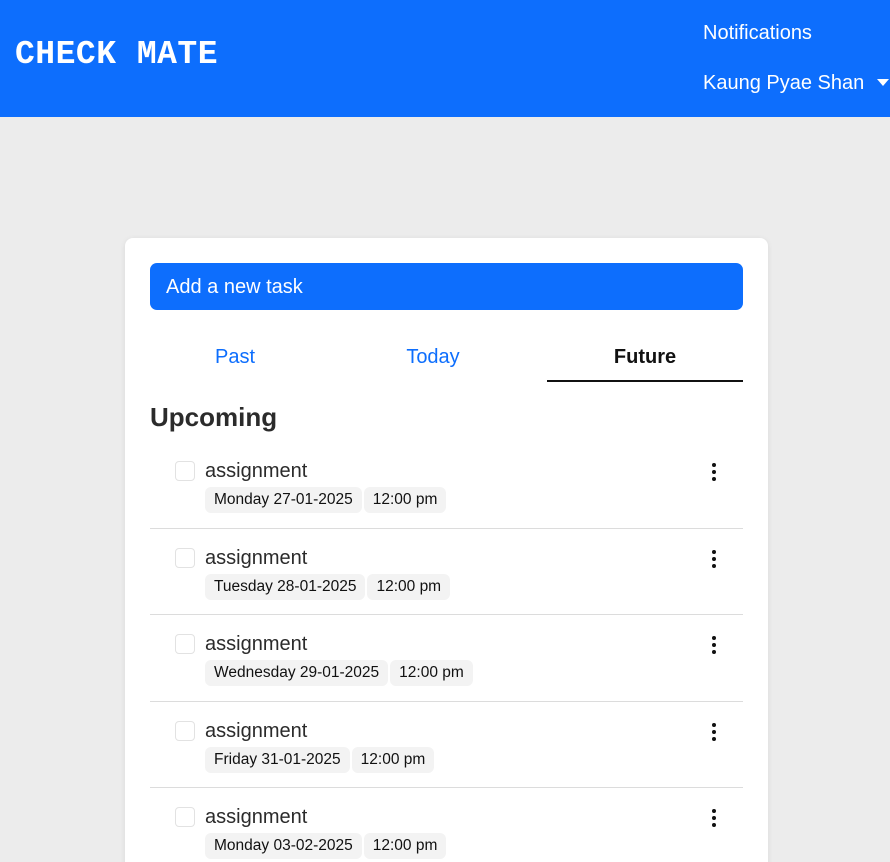 The width and height of the screenshot is (890, 862). I want to click on section-title: Upcoming, so click(214, 417).